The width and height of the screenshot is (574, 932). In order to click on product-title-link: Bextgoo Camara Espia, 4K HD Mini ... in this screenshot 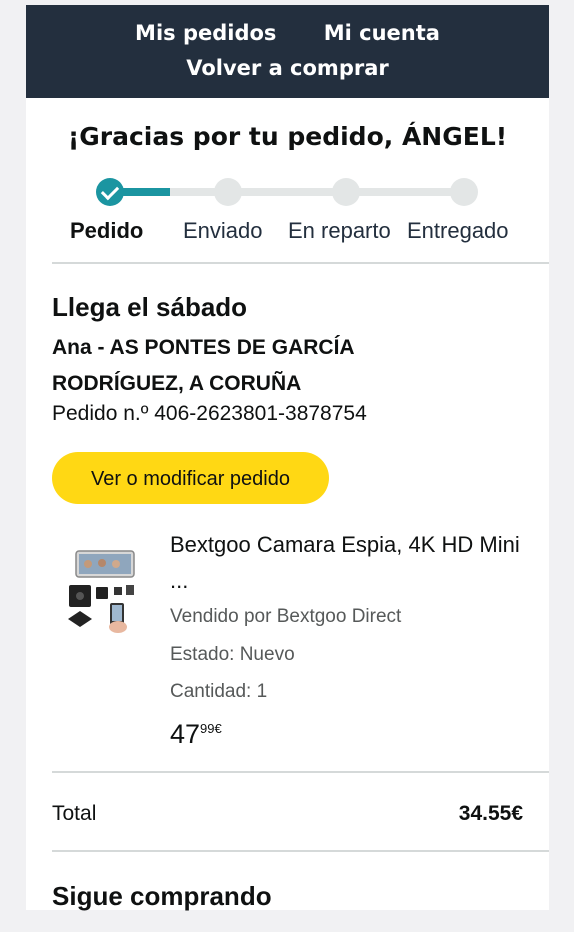, I will do `click(350, 563)`.